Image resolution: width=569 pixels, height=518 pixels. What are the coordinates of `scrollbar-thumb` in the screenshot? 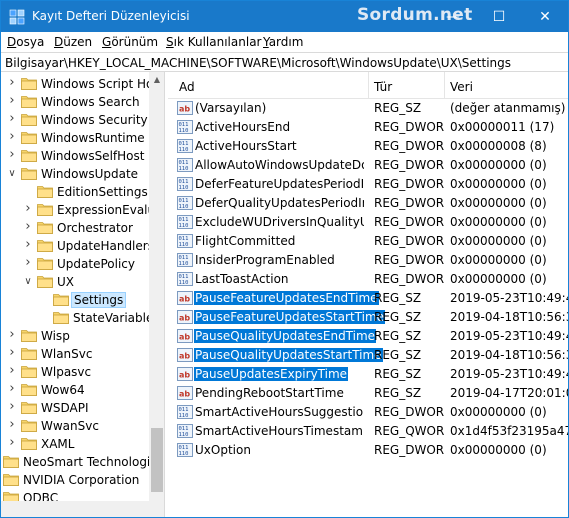 It's located at (157, 460).